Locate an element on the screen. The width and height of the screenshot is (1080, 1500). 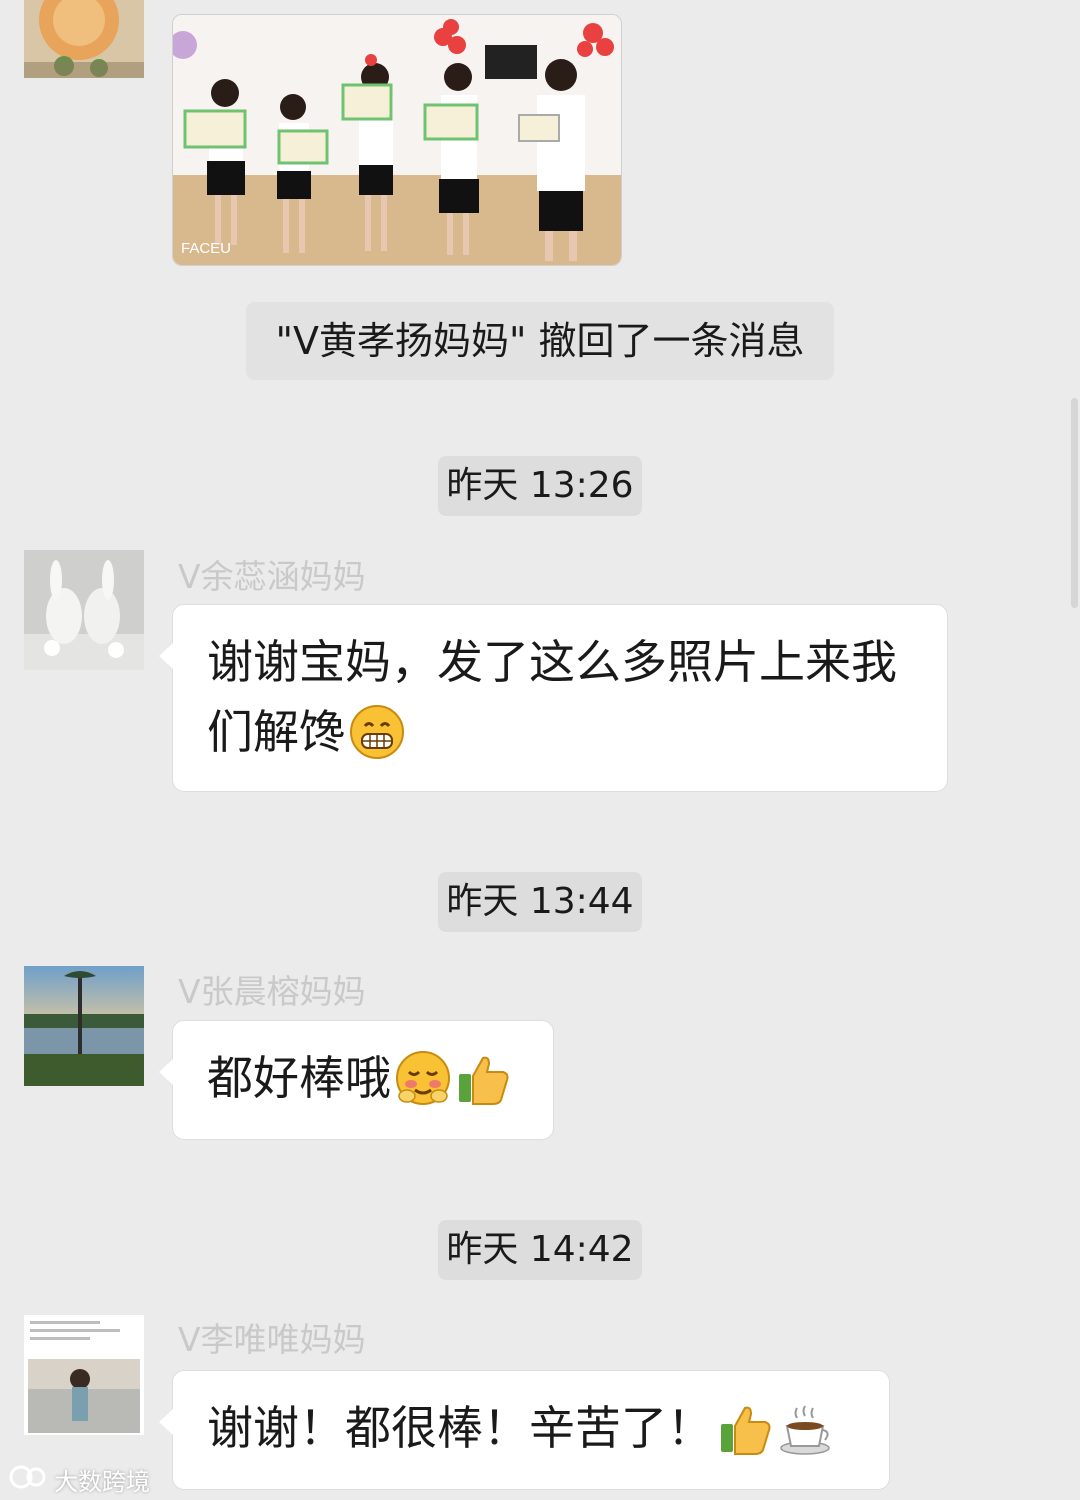
timestamp: 昨天 13:44 is located at coordinates (540, 902).